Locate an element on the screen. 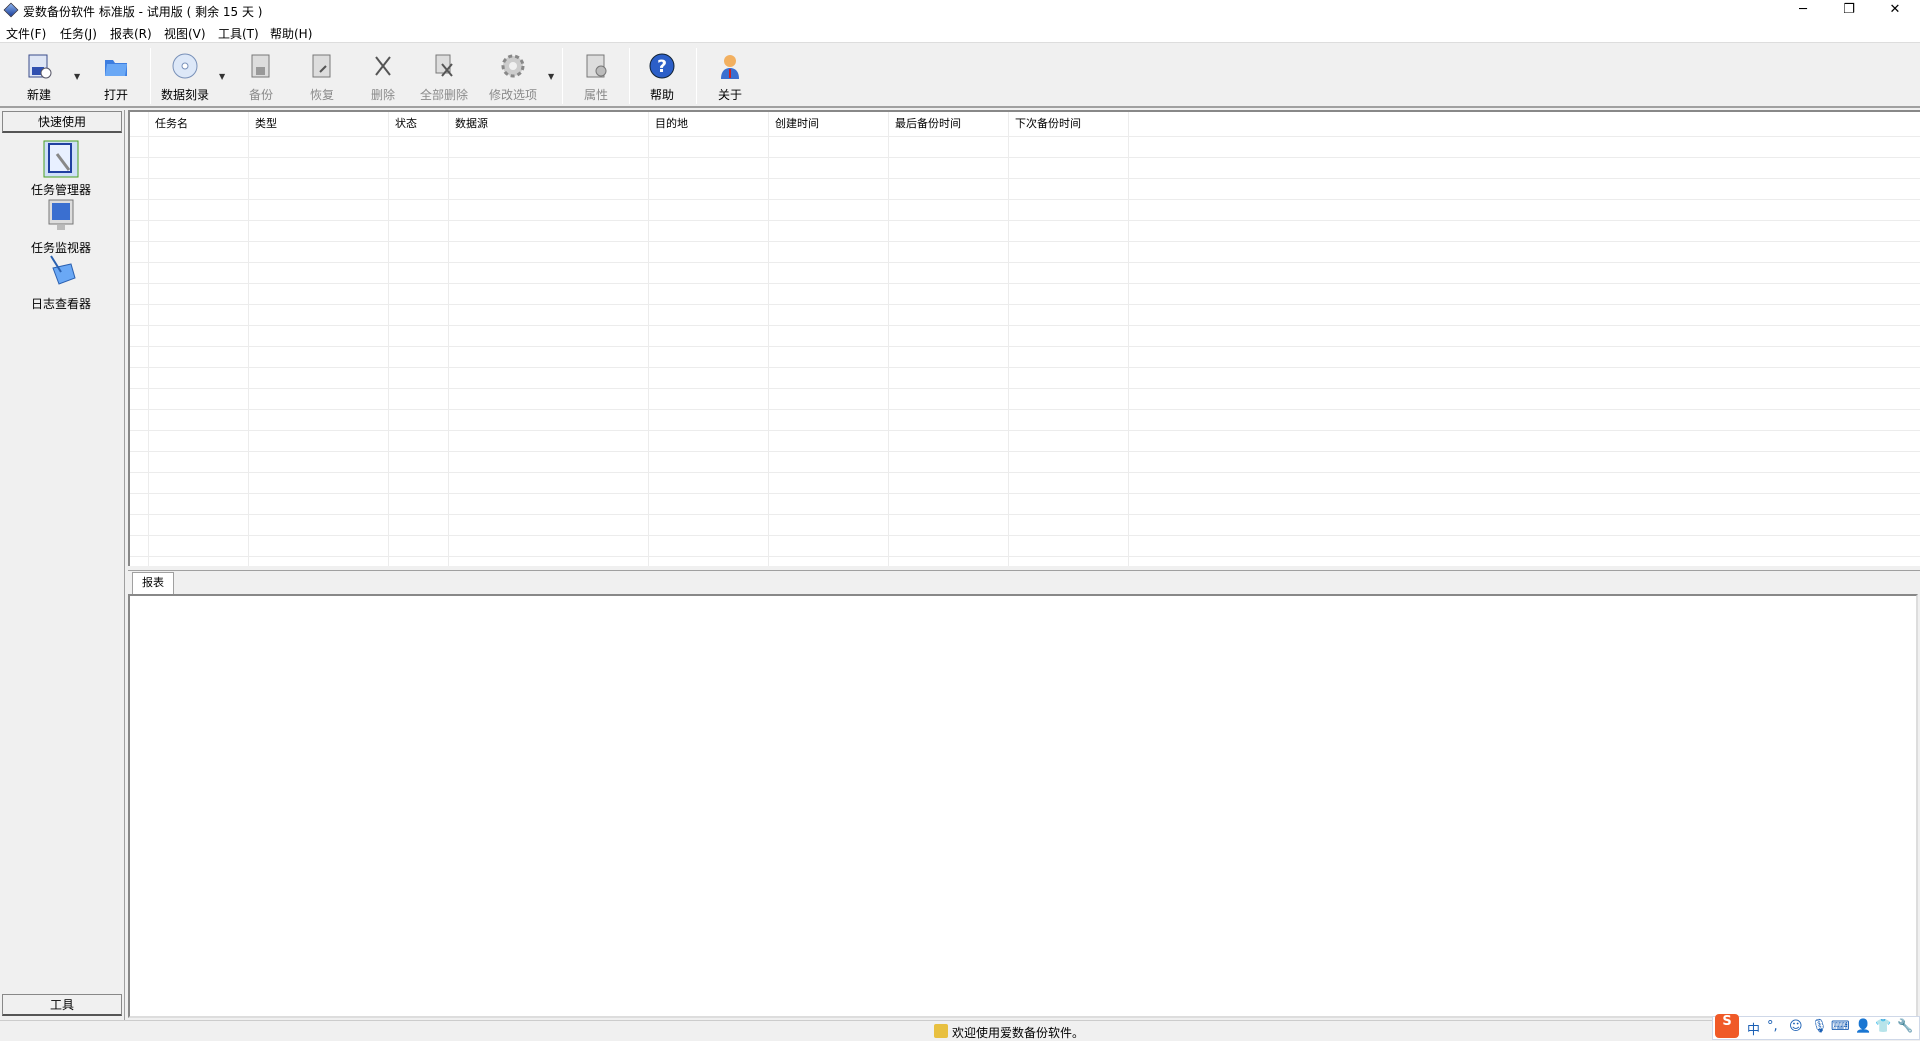 The image size is (1920, 1041). ime-voice-icon: 🎙 is located at coordinates (1819, 1026).